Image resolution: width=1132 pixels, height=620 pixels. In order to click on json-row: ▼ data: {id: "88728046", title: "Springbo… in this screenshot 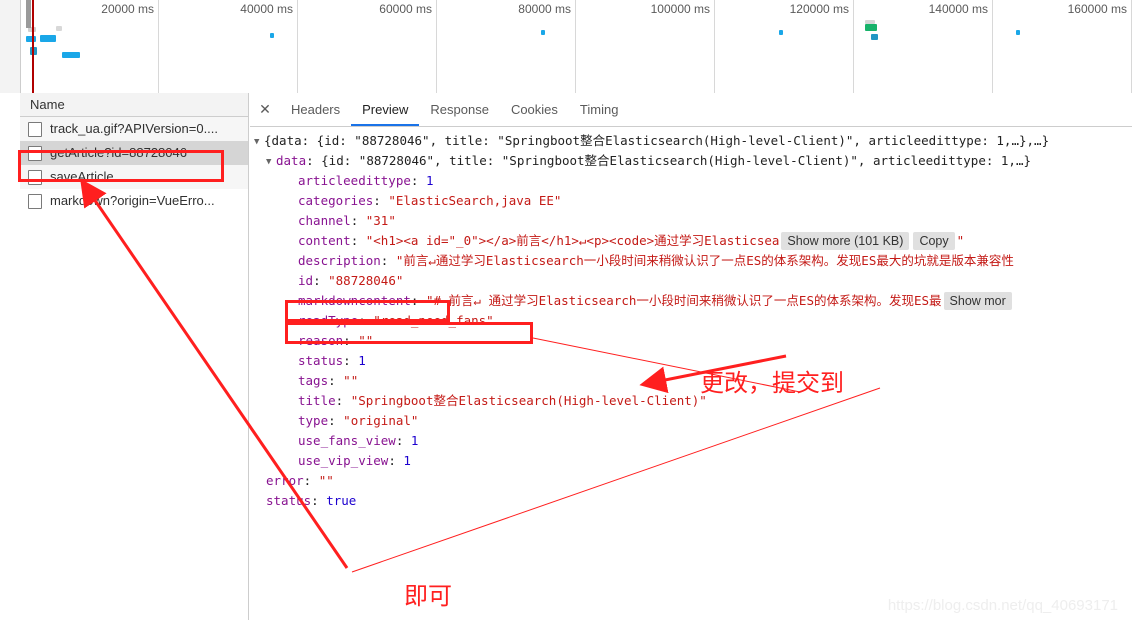, I will do `click(691, 161)`.